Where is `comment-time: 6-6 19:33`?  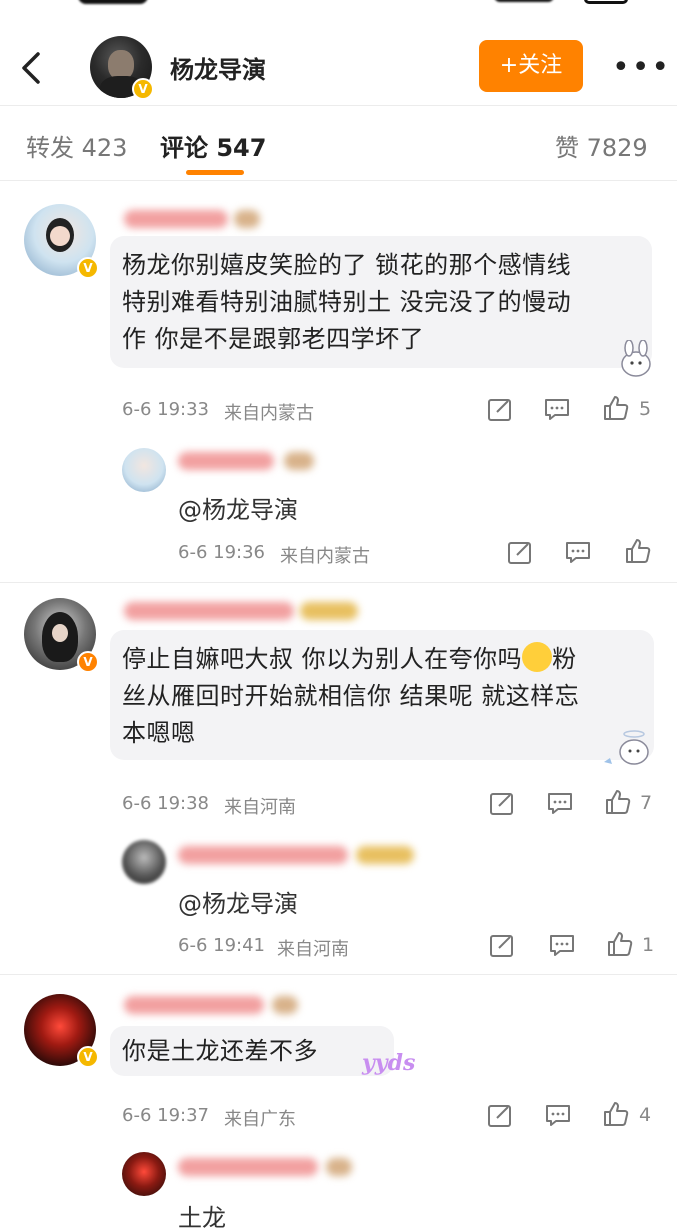 comment-time: 6-6 19:33 is located at coordinates (165, 409).